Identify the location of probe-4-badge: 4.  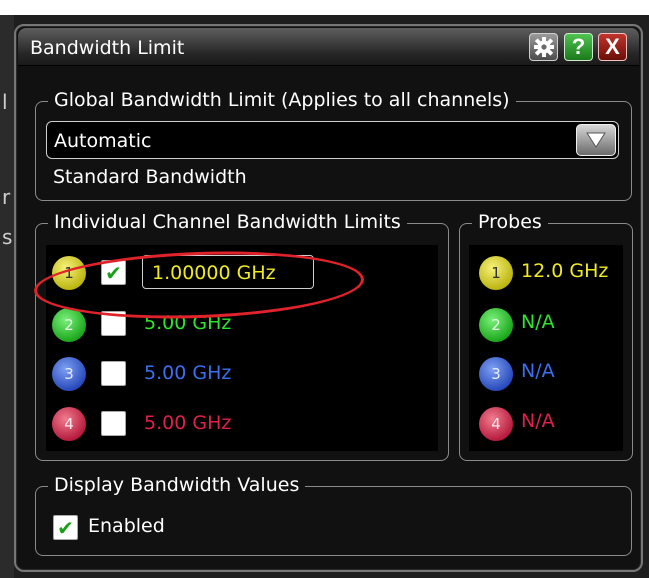
(496, 424).